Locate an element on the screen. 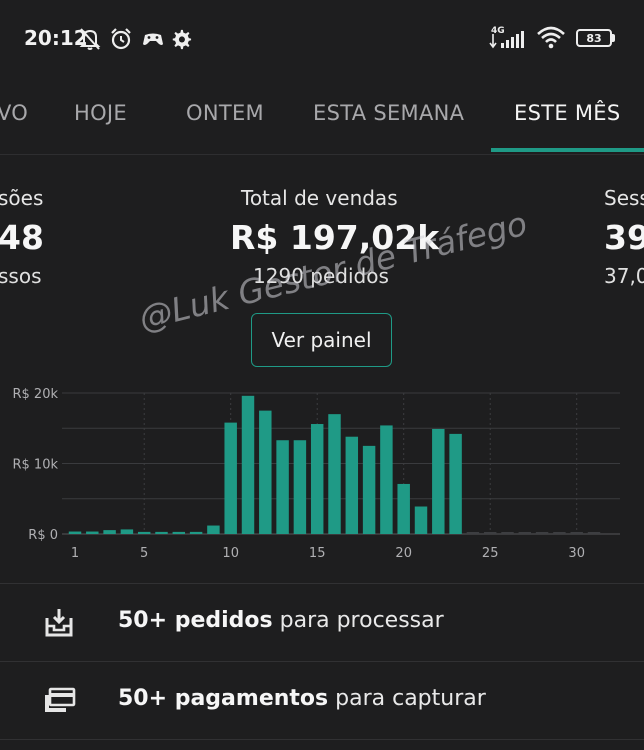  task-payments-rest: para capturar is located at coordinates (407, 698).